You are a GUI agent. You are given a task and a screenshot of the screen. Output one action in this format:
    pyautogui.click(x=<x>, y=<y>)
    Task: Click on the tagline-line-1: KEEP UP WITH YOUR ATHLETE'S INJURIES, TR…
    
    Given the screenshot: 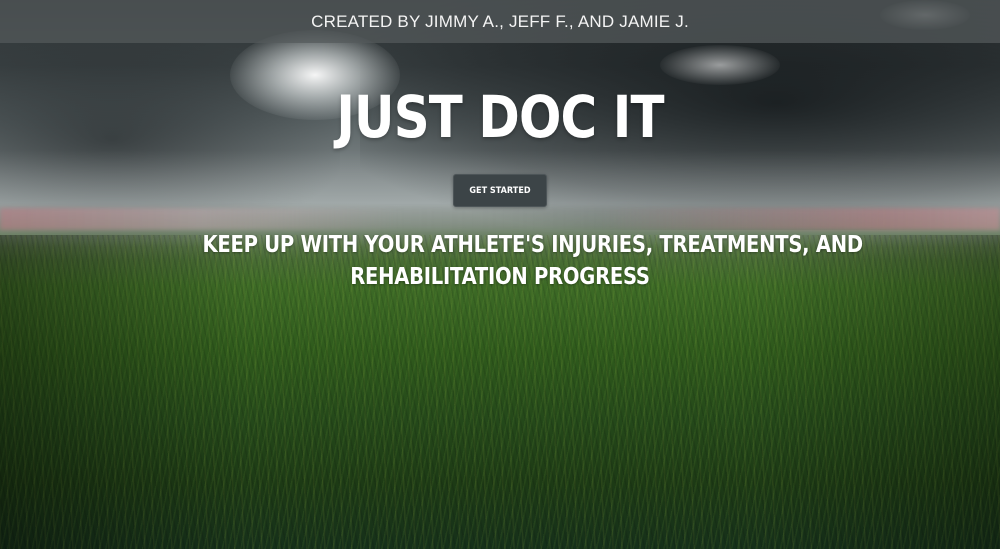 What is the action you would take?
    pyautogui.click(x=533, y=245)
    